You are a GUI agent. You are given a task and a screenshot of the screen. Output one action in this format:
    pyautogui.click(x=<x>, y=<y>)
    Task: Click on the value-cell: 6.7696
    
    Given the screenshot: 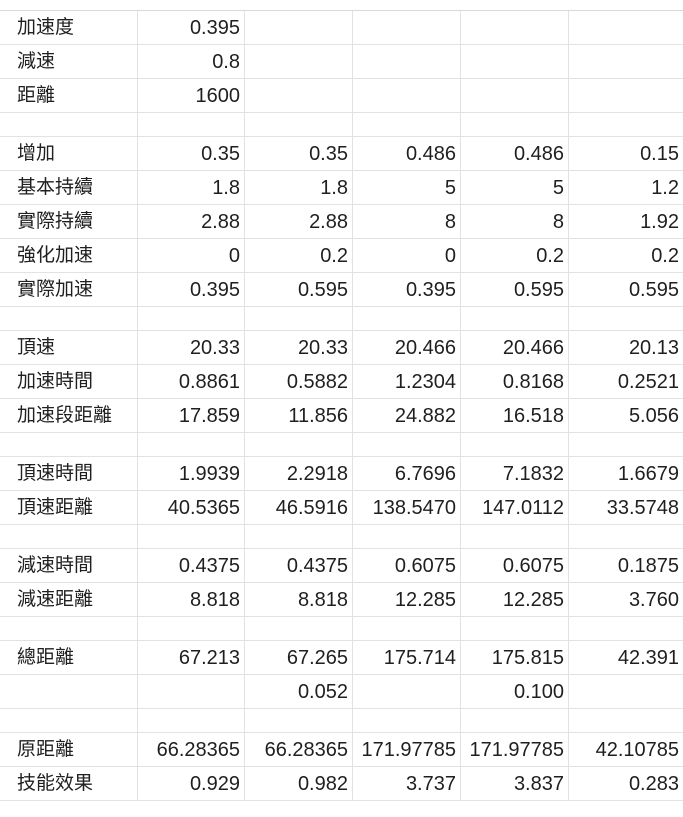 What is the action you would take?
    pyautogui.click(x=407, y=473)
    